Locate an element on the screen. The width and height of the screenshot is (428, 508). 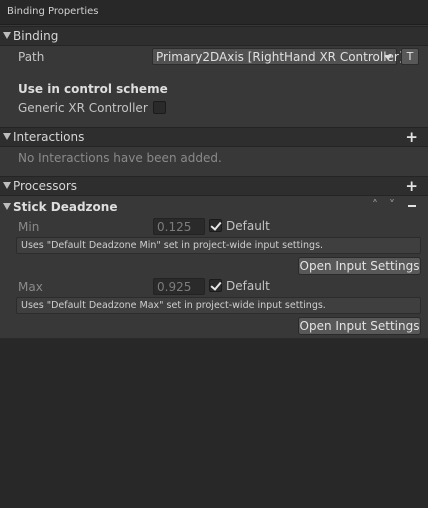
binding-section-label: Binding is located at coordinates (36, 36).